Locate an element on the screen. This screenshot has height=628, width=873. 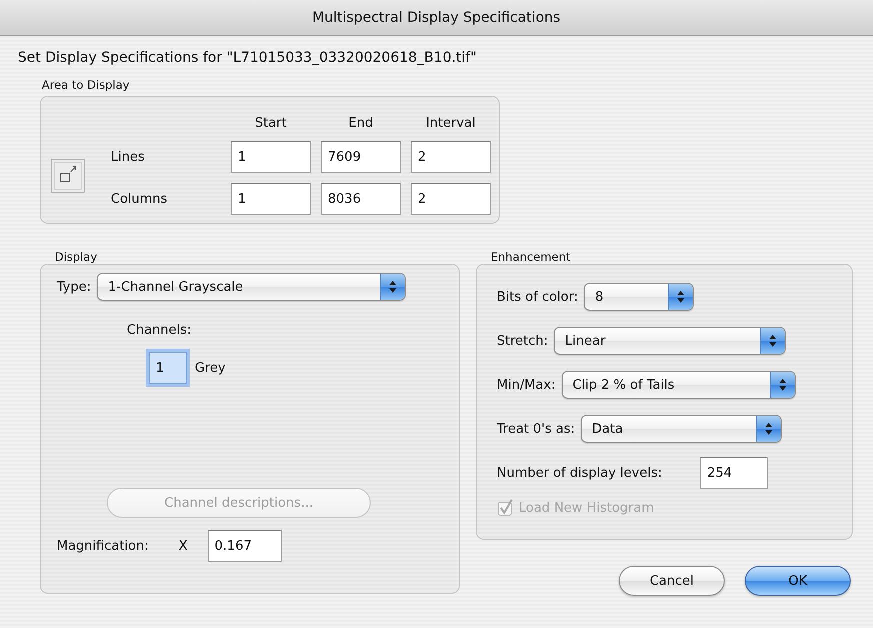
dialog-button: OK is located at coordinates (798, 581).